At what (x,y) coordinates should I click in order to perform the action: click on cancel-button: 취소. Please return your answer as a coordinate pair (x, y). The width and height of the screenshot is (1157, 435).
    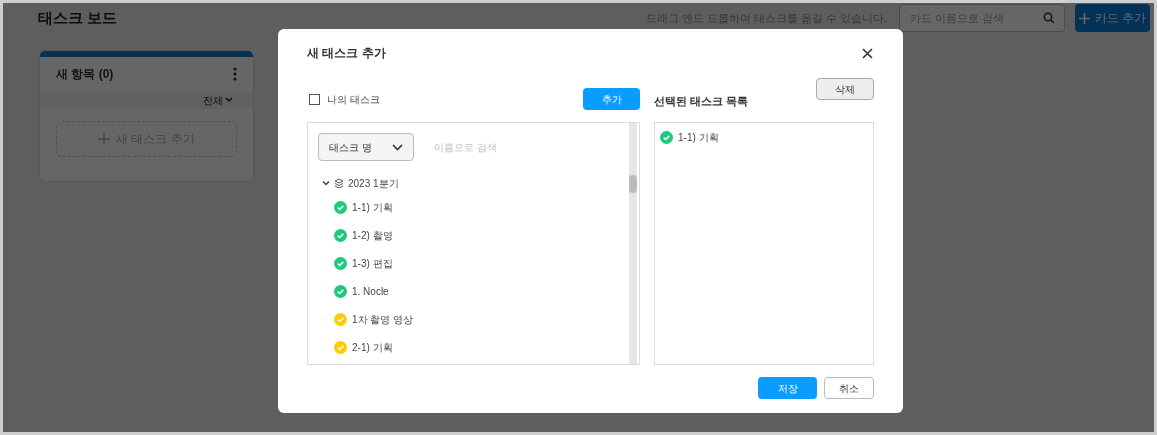
    Looking at the image, I should click on (849, 388).